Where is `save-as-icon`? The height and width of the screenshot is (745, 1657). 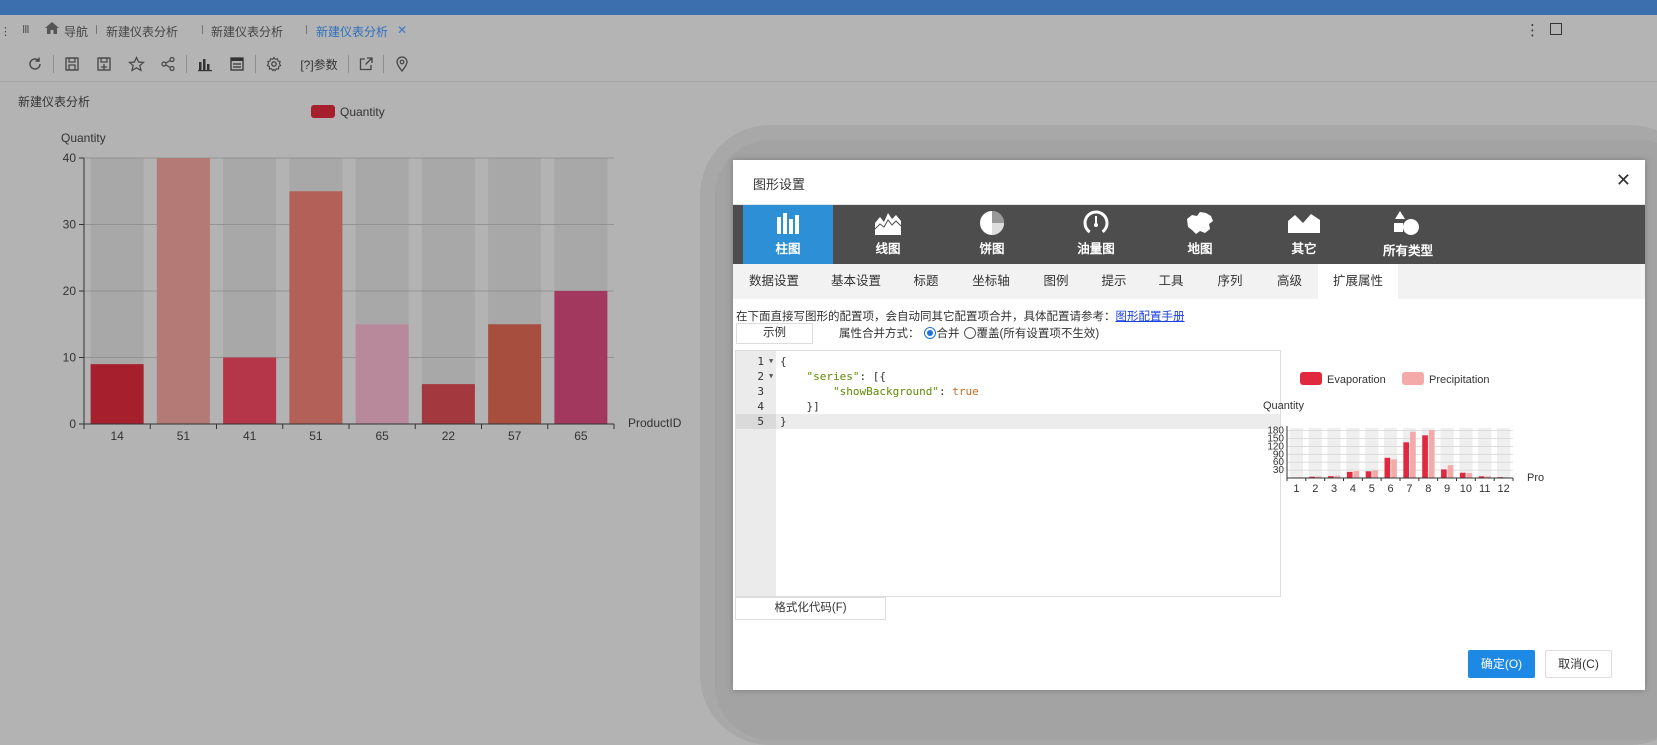 save-as-icon is located at coordinates (104, 64).